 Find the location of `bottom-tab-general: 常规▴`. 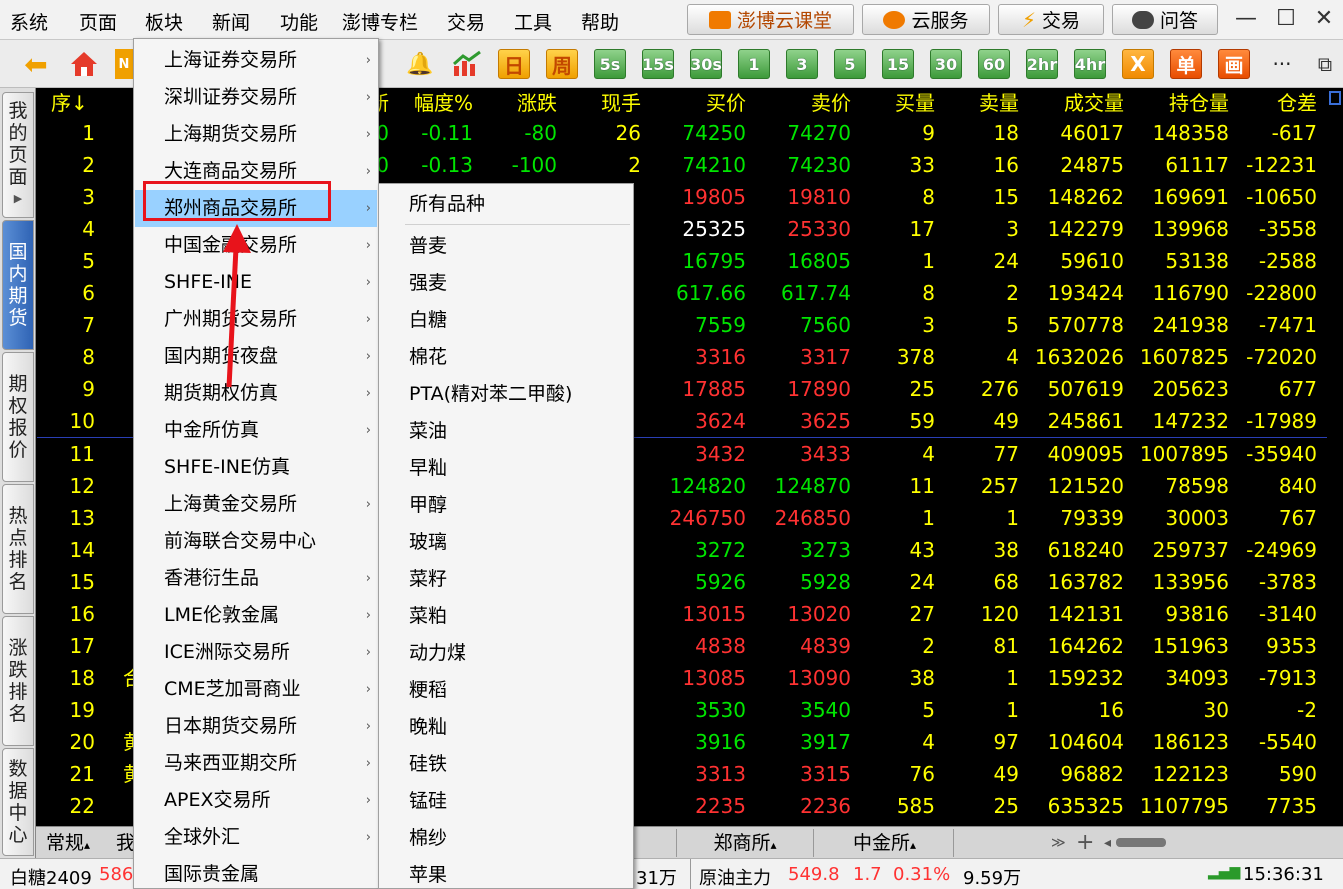

bottom-tab-general: 常规▴ is located at coordinates (68, 843).